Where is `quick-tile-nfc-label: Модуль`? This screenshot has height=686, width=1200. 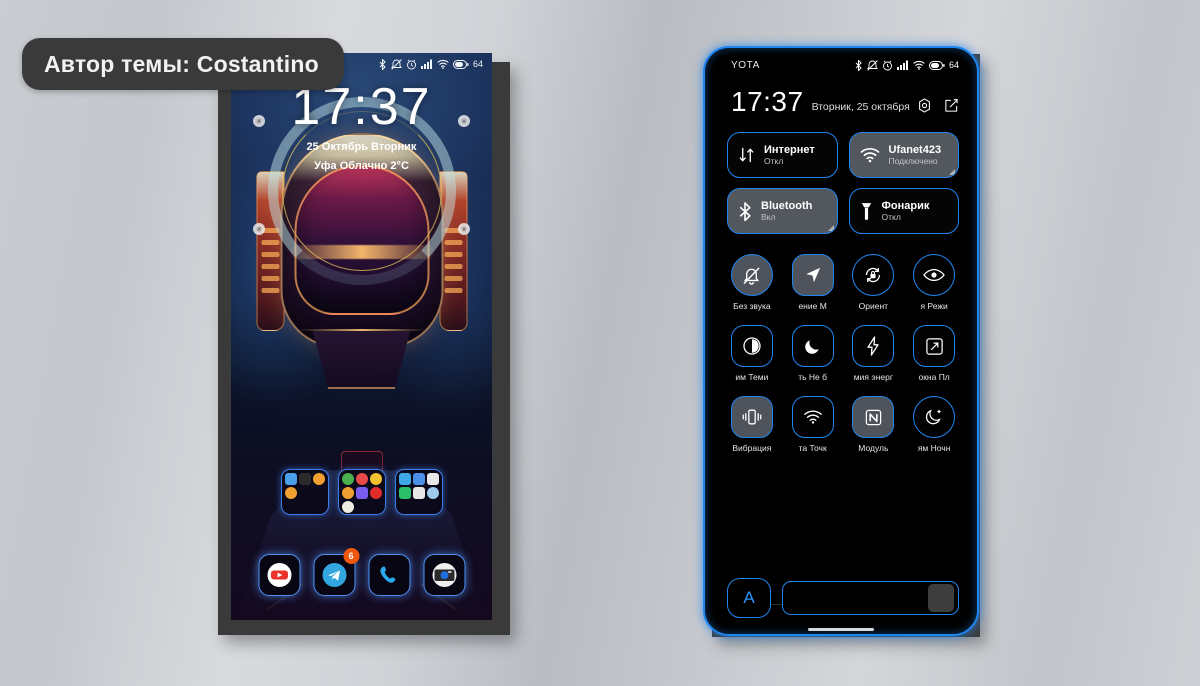 quick-tile-nfc-label: Модуль is located at coordinates (873, 448).